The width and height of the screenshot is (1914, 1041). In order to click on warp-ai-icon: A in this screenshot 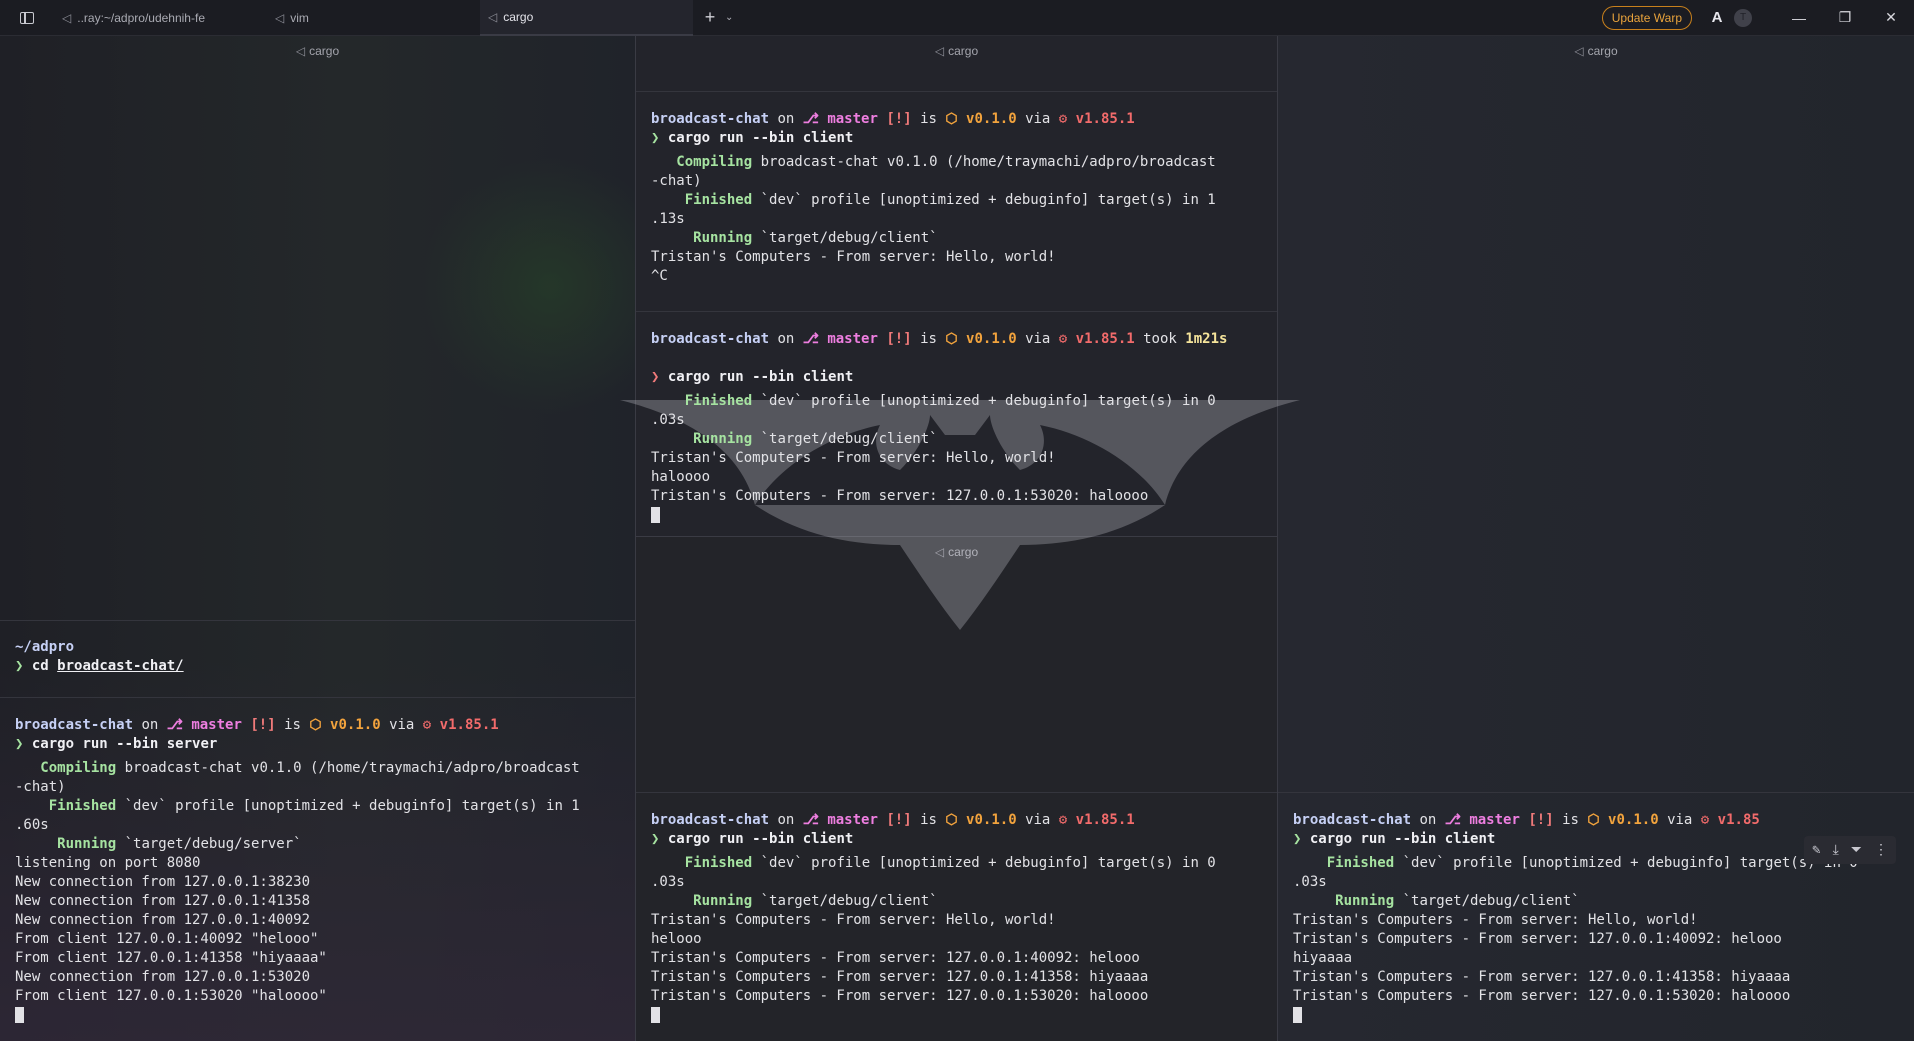, I will do `click(1717, 17)`.